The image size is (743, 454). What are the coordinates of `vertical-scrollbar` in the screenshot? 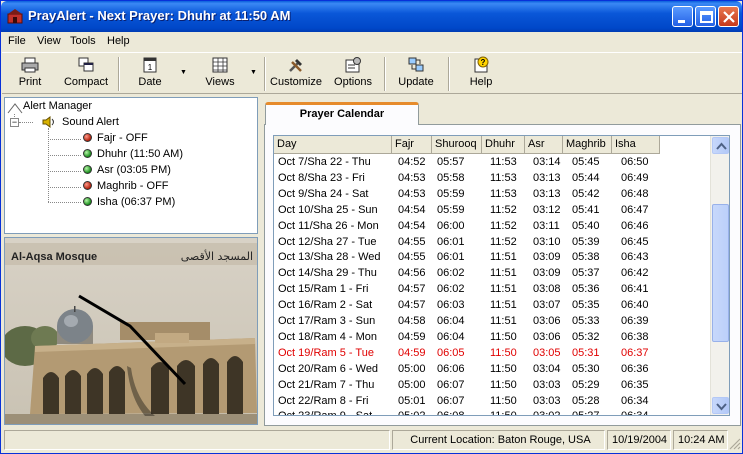 It's located at (719, 275).